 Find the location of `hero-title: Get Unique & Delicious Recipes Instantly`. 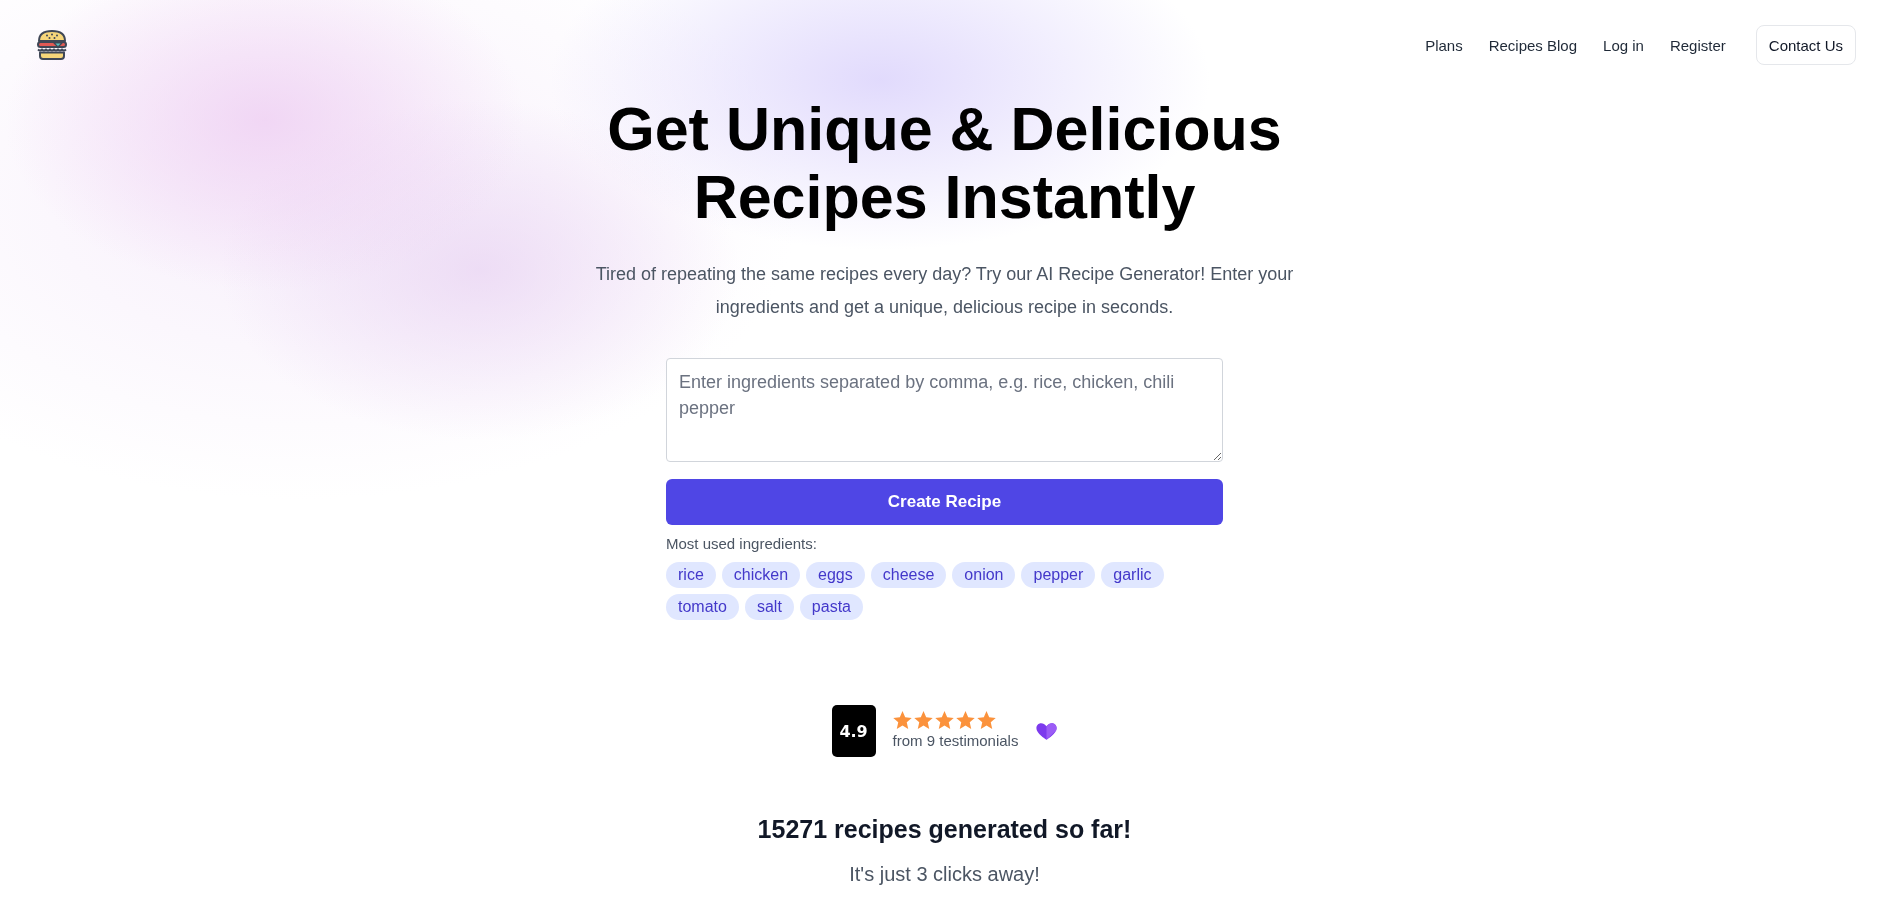

hero-title: Get Unique & Delicious Recipes Instantly is located at coordinates (944, 163).